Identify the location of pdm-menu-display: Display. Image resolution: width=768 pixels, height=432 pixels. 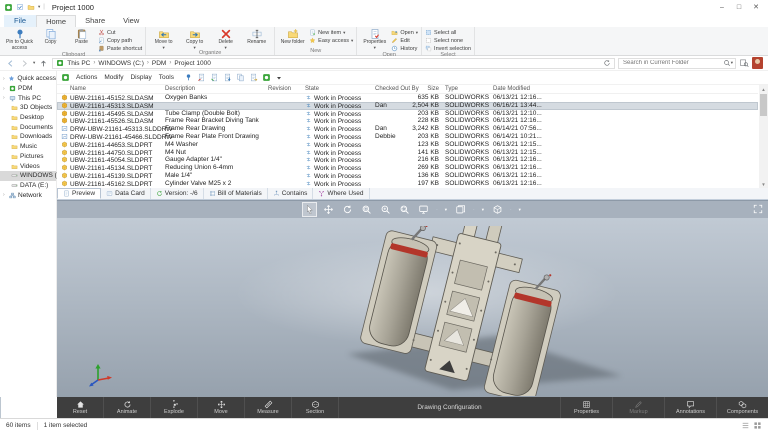
(140, 77).